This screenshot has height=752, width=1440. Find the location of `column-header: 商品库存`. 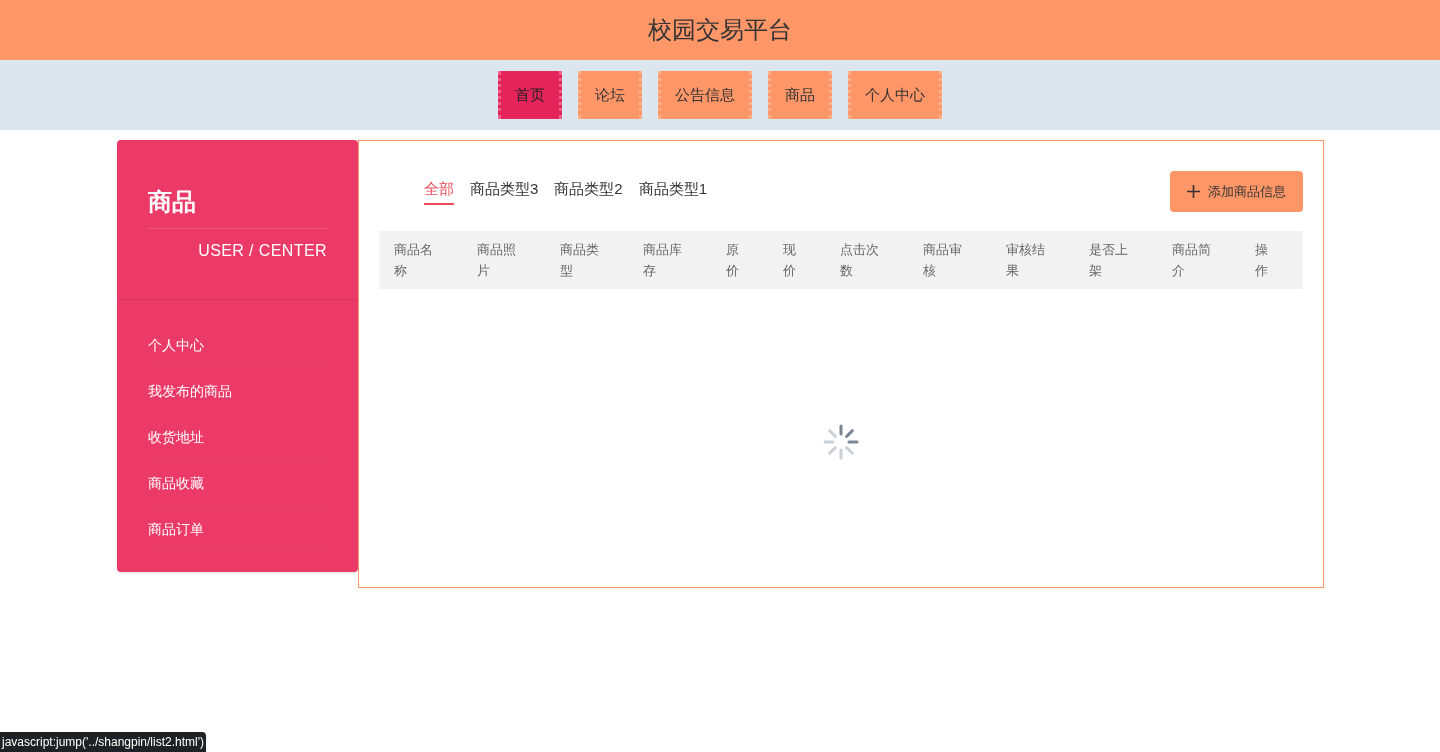

column-header: 商品库存 is located at coordinates (662, 260).